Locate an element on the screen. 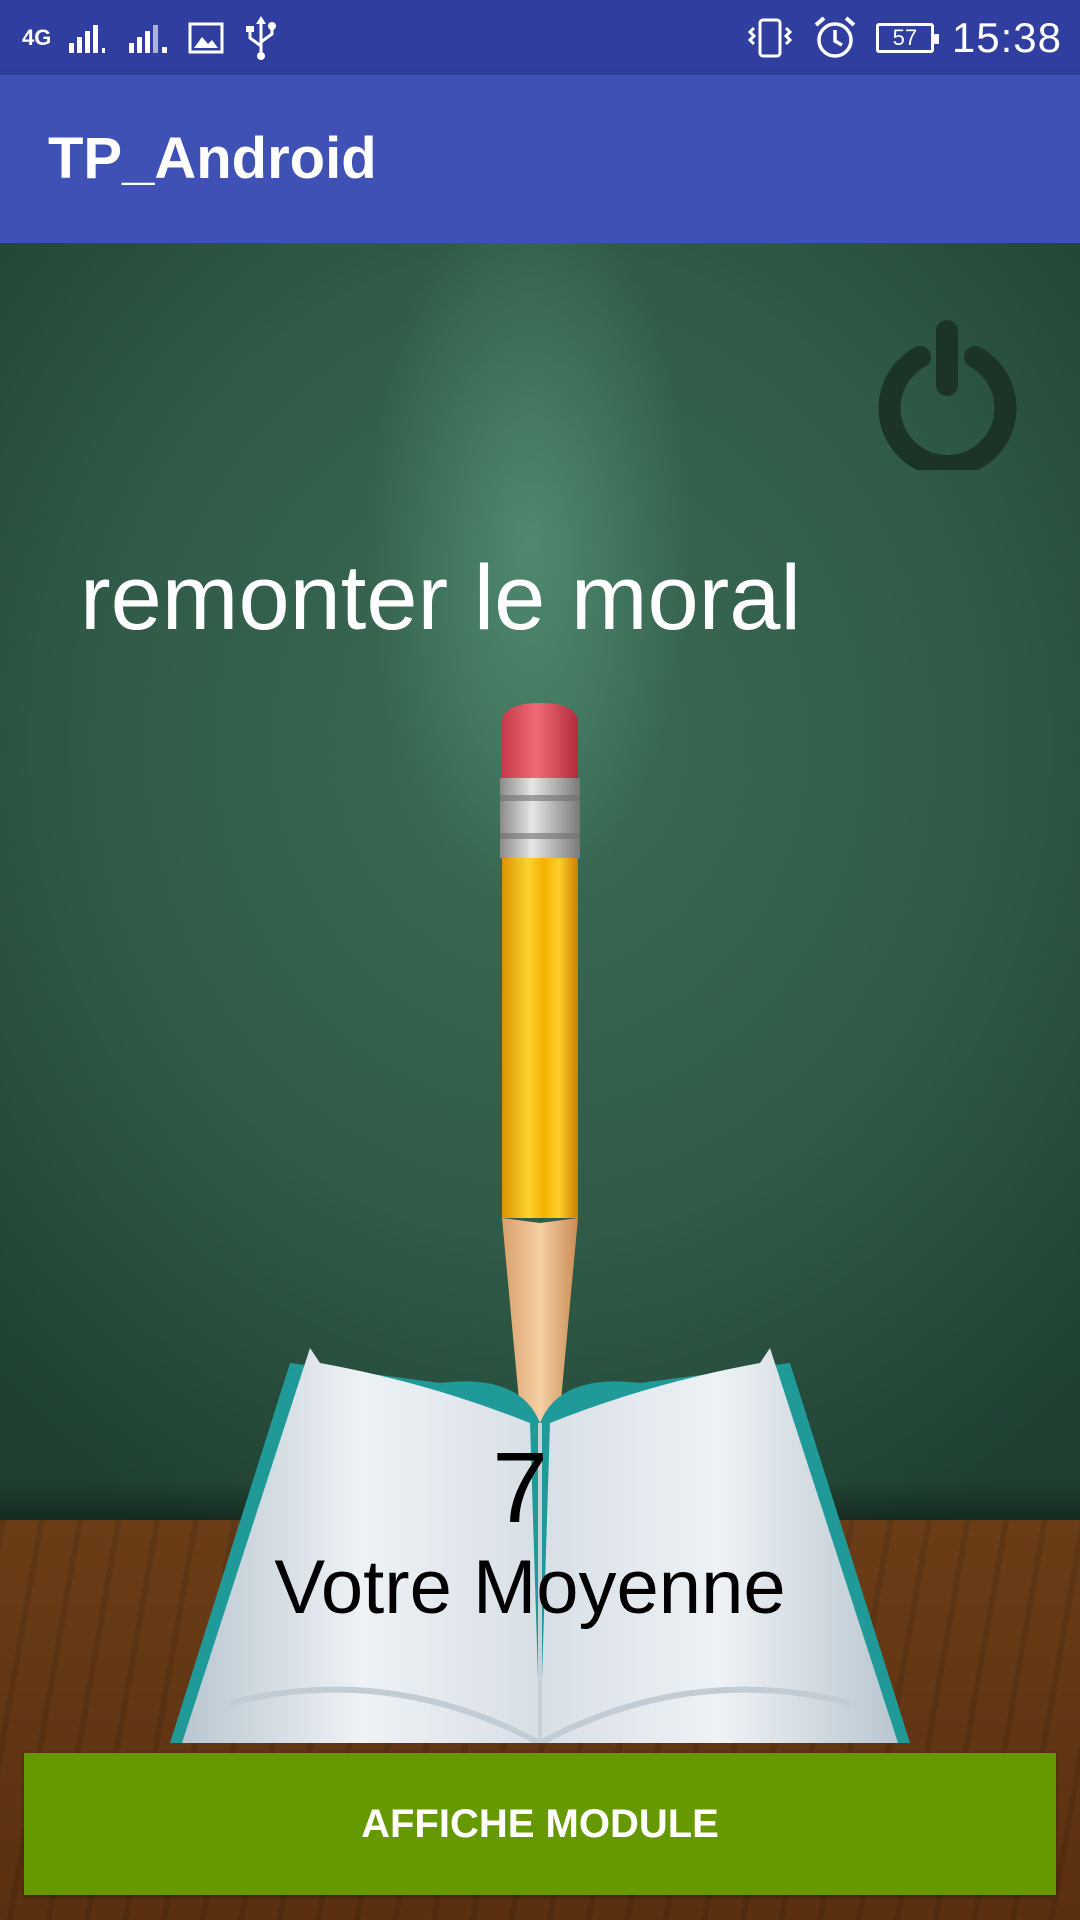  image-notification-icon is located at coordinates (206, 38).